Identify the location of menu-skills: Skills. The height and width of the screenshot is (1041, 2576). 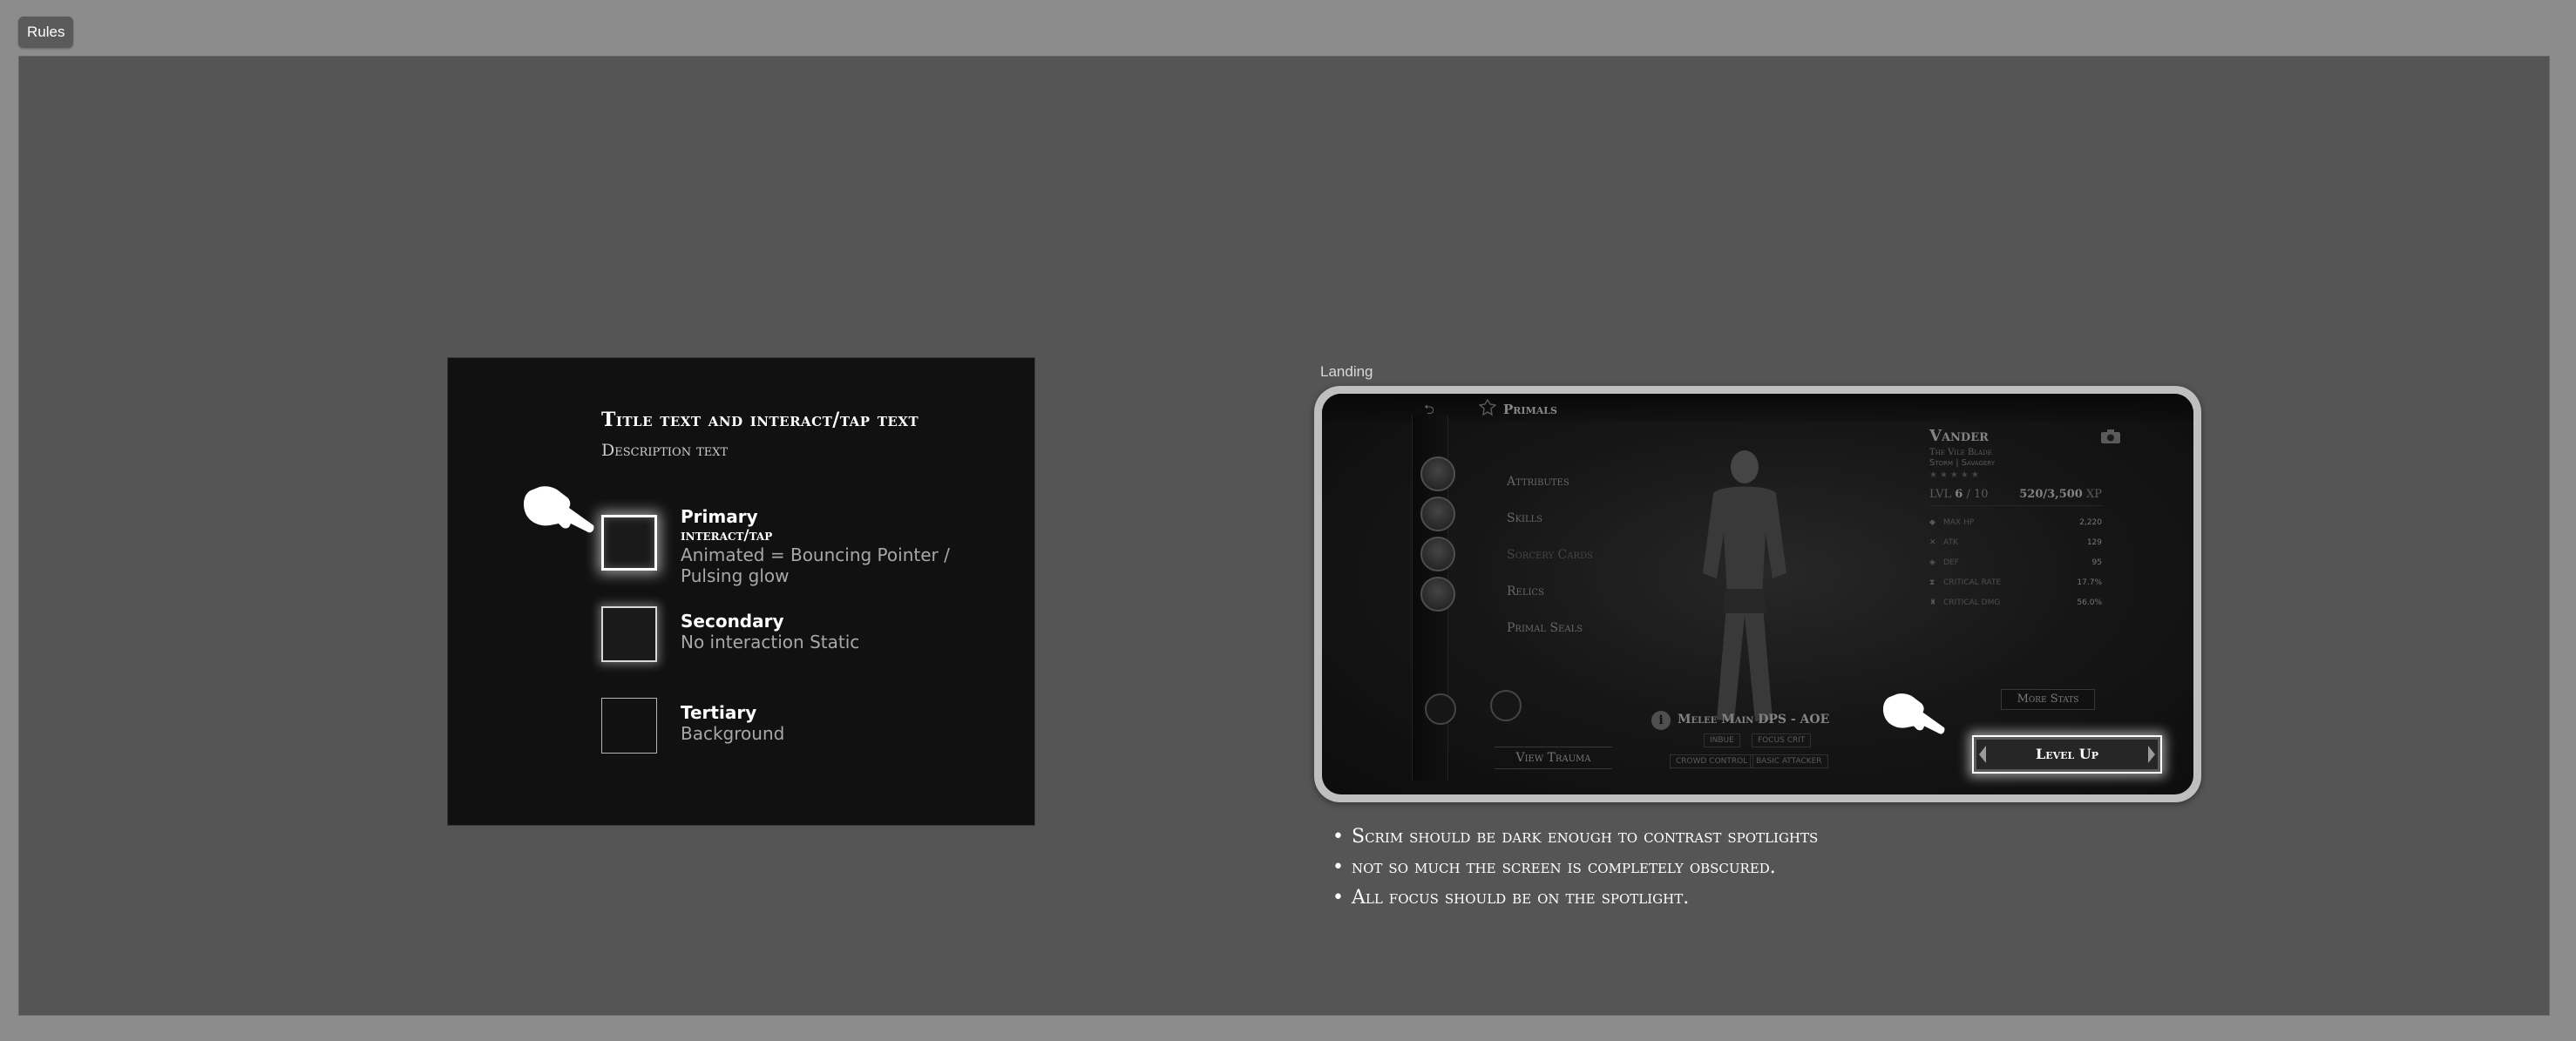
(1525, 518).